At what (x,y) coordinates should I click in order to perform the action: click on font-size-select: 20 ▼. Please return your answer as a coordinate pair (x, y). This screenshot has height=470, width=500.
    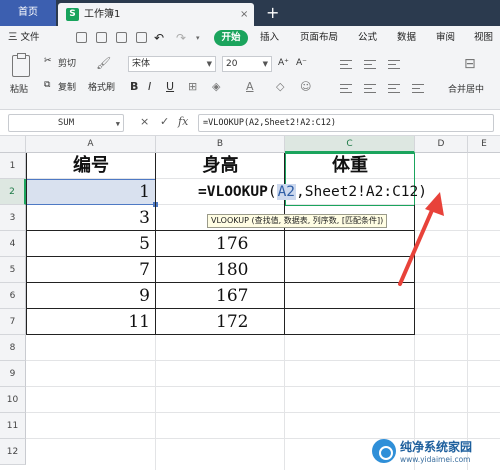
    Looking at the image, I should click on (247, 64).